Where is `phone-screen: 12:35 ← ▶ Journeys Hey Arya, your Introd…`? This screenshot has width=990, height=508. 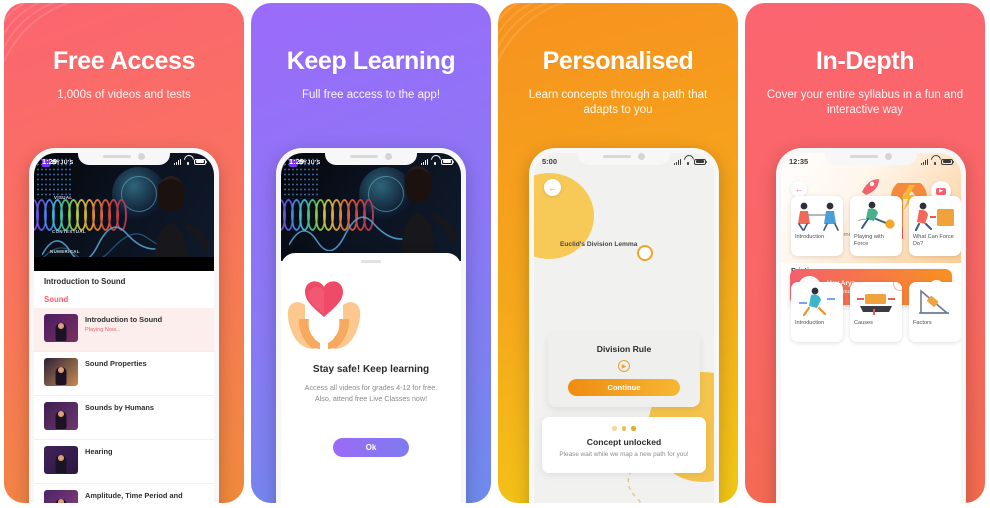 phone-screen: 12:35 ← ▶ Journeys Hey Arya, your Introd… is located at coordinates (871, 328).